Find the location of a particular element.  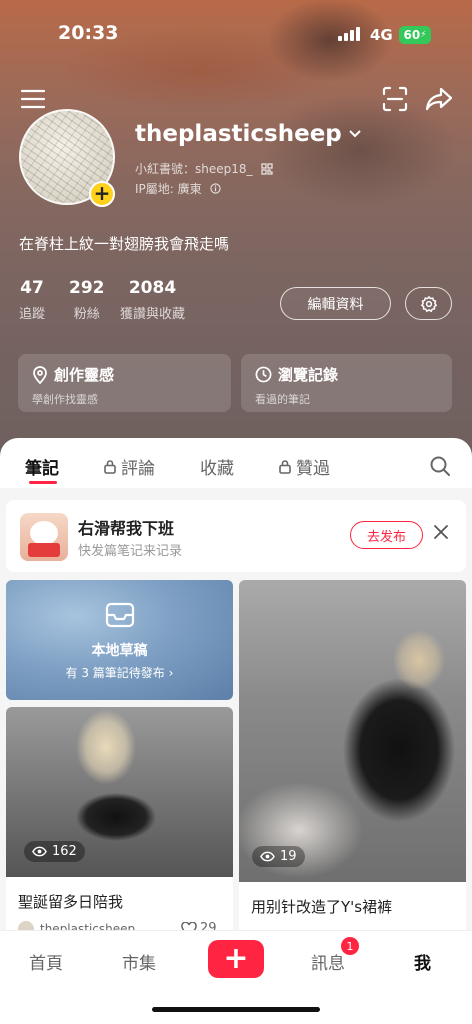

stat-likes-collections: 2084 獲讚與收藏 is located at coordinates (152, 300).